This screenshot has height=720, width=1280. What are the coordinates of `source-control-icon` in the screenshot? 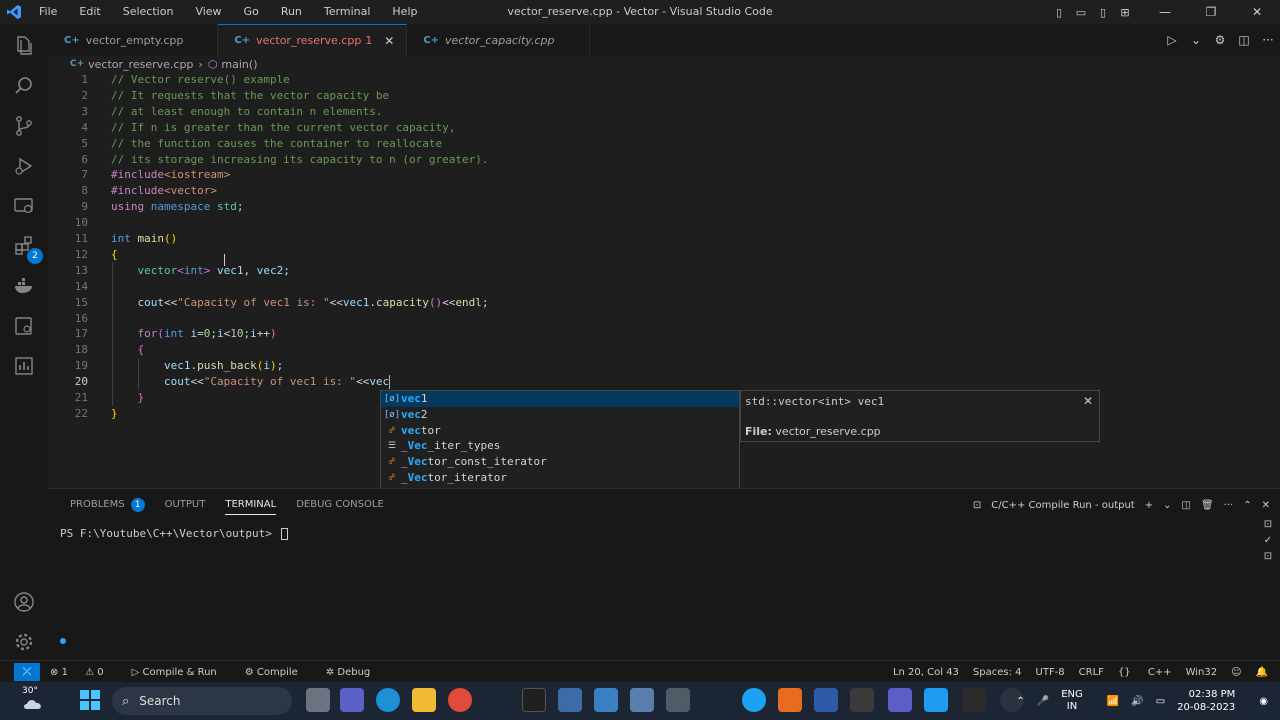 It's located at (24, 126).